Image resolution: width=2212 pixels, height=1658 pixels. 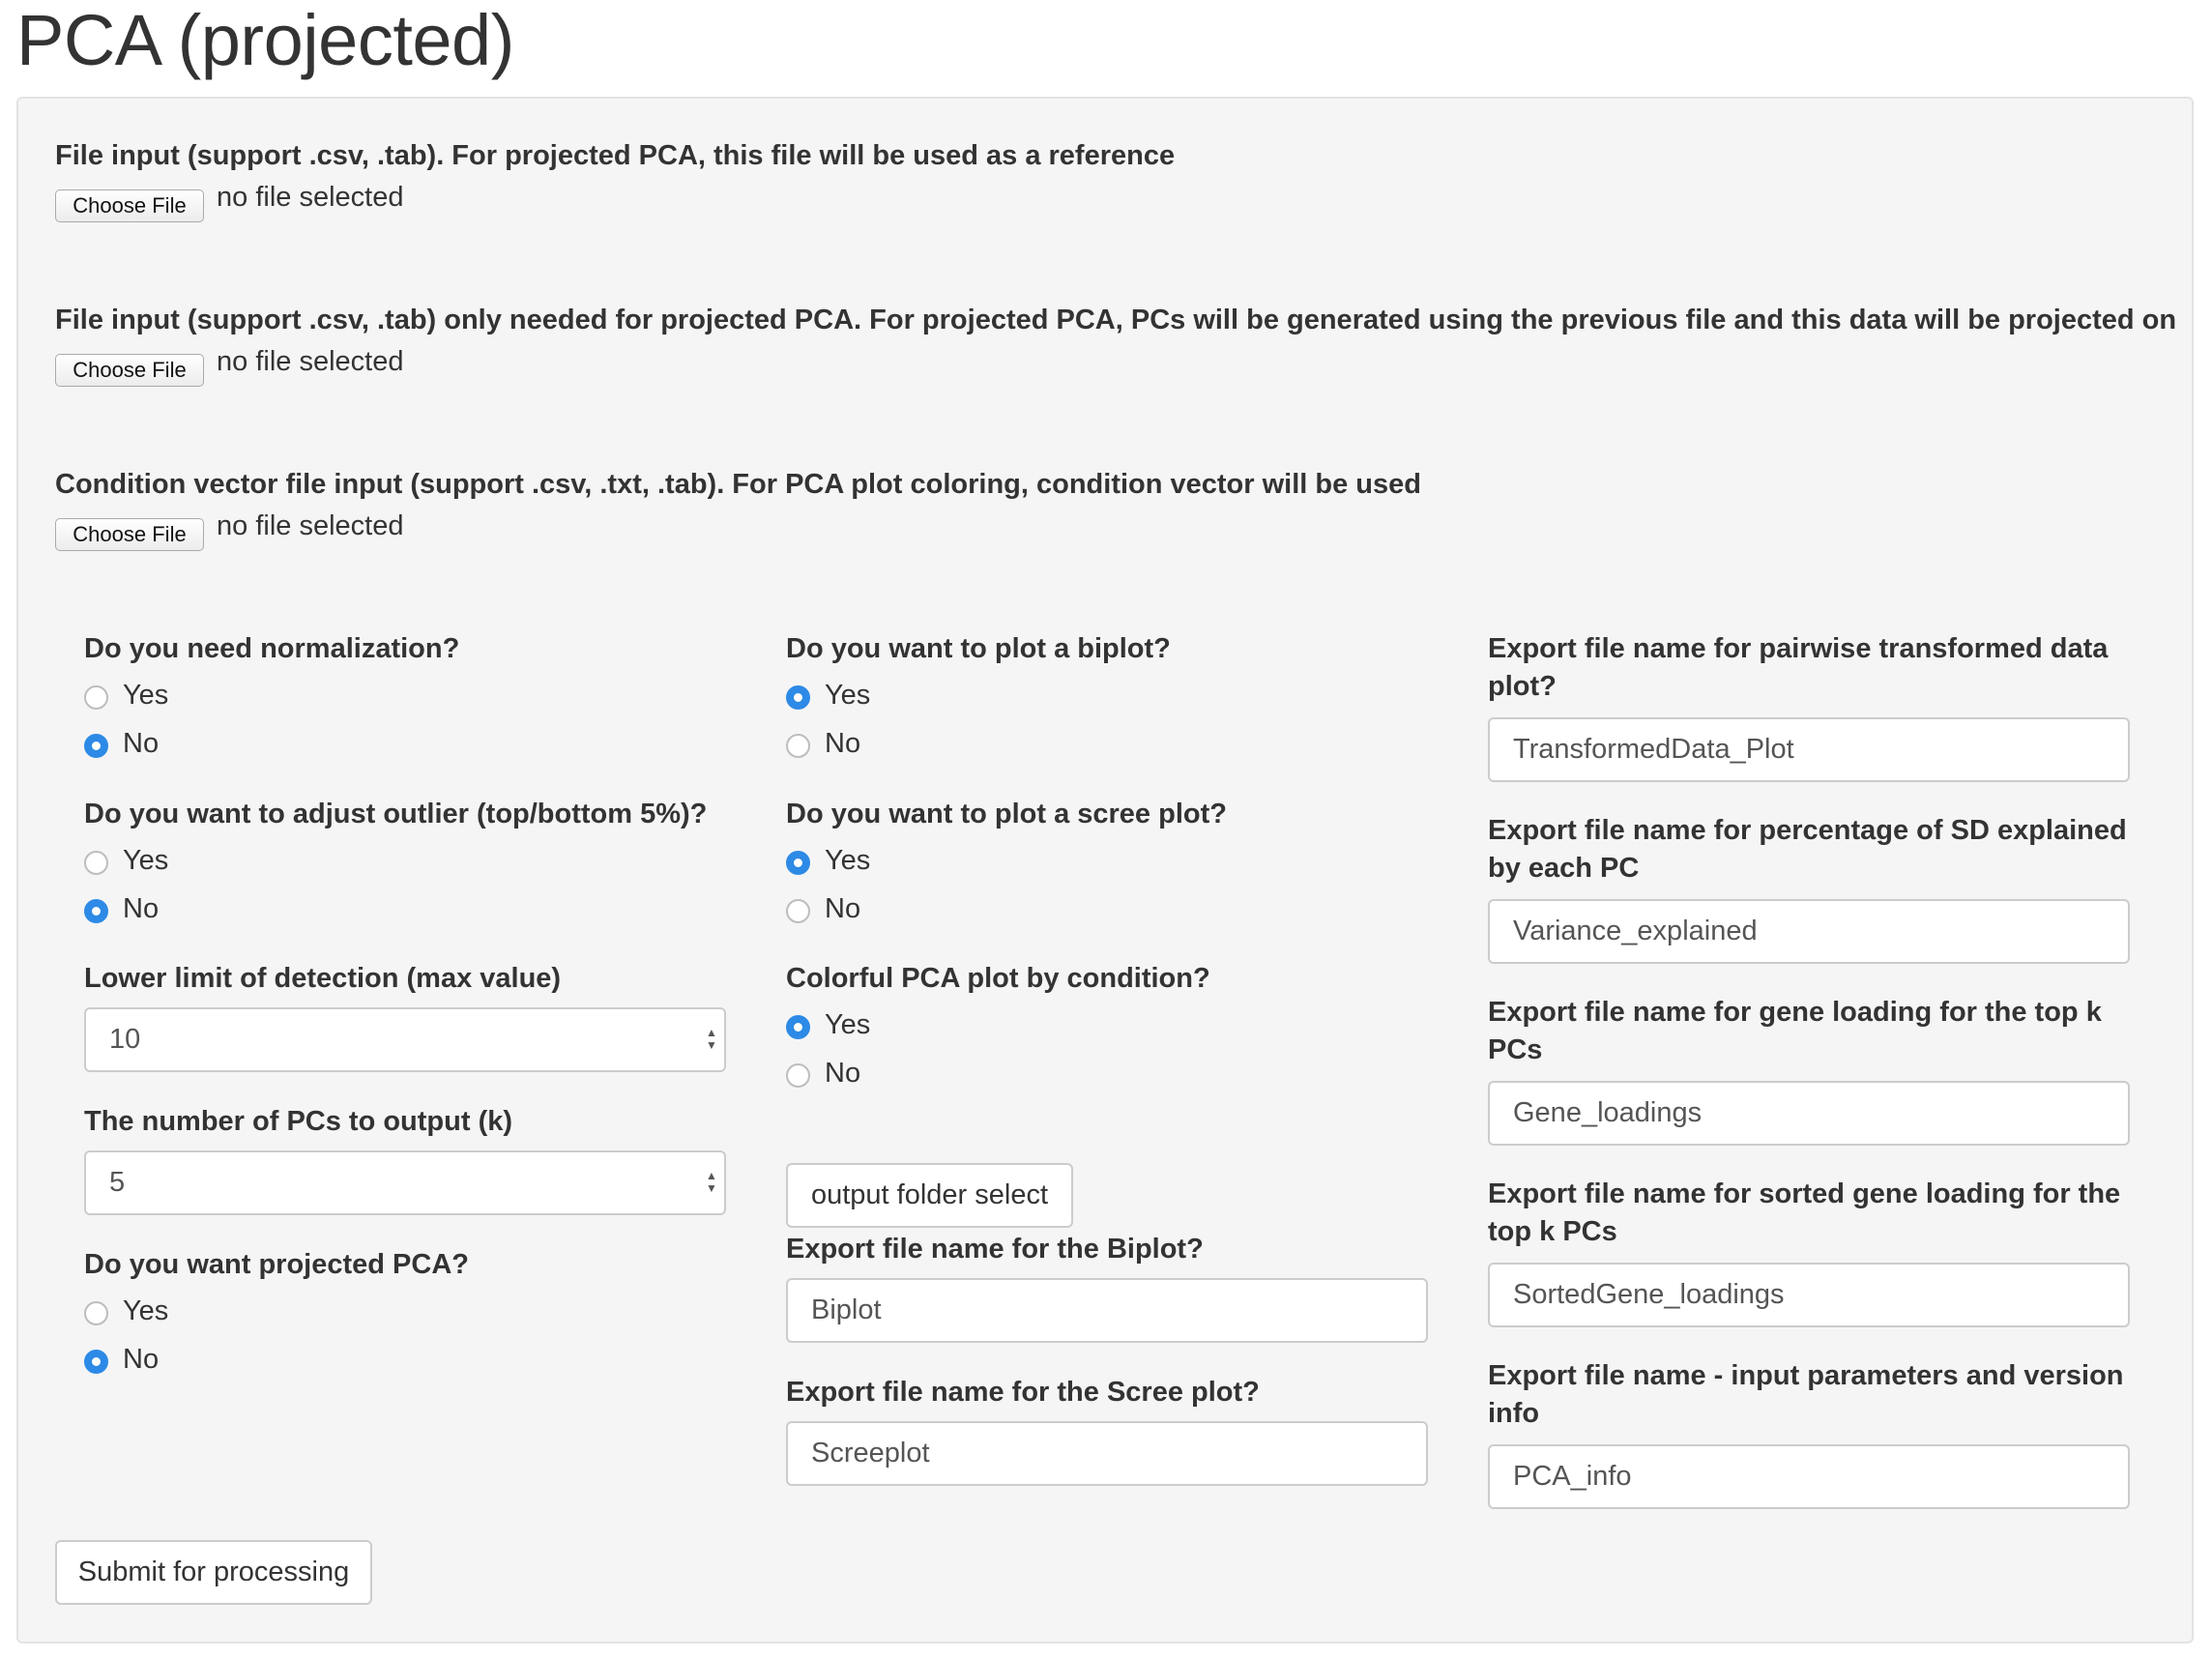 What do you see at coordinates (213, 1572) in the screenshot?
I see `submit-button: Submit for processing` at bounding box center [213, 1572].